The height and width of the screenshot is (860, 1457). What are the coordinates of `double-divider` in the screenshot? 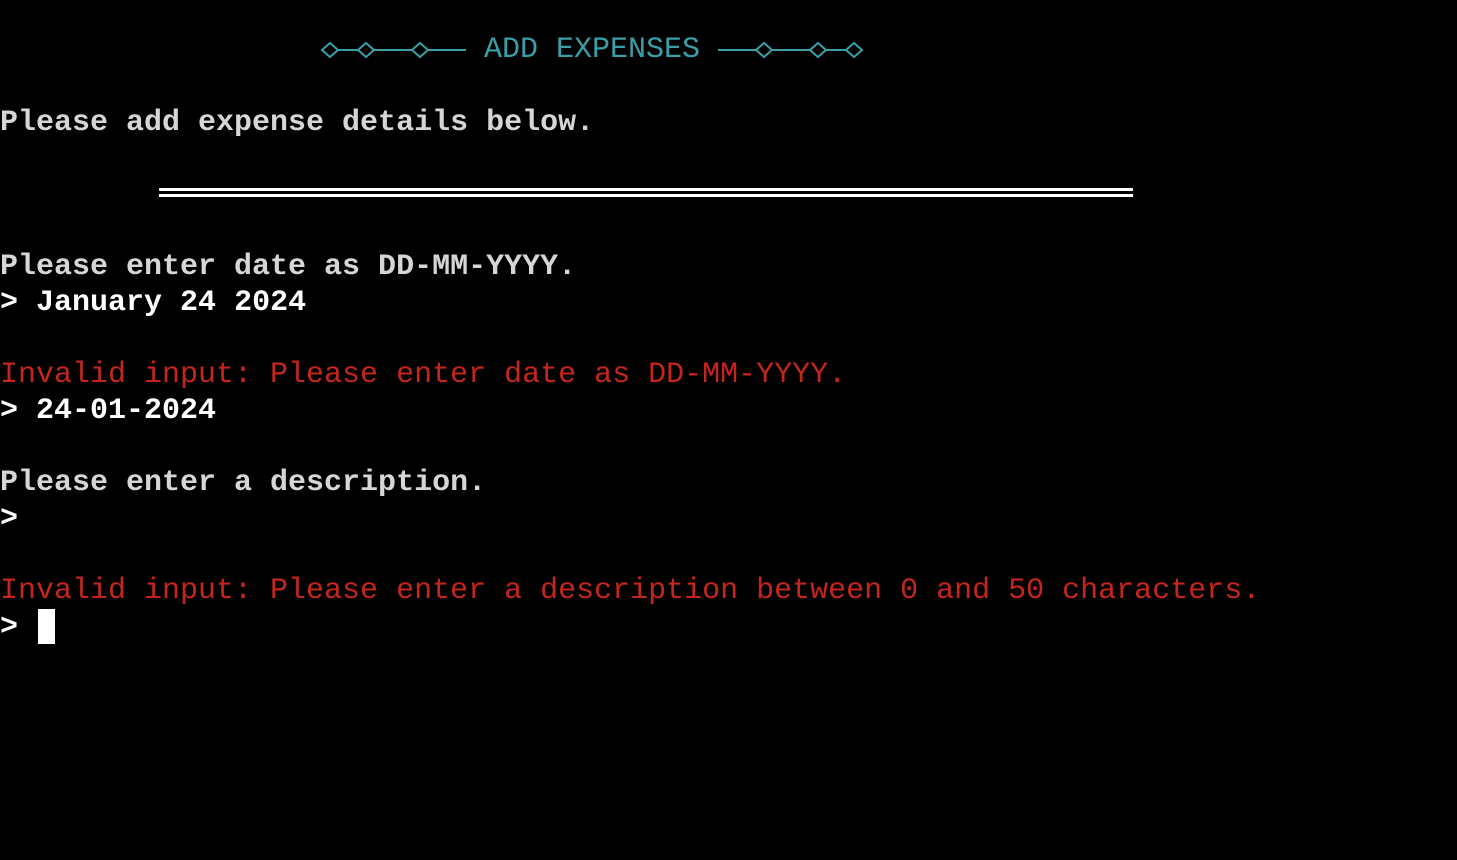 It's located at (646, 192).